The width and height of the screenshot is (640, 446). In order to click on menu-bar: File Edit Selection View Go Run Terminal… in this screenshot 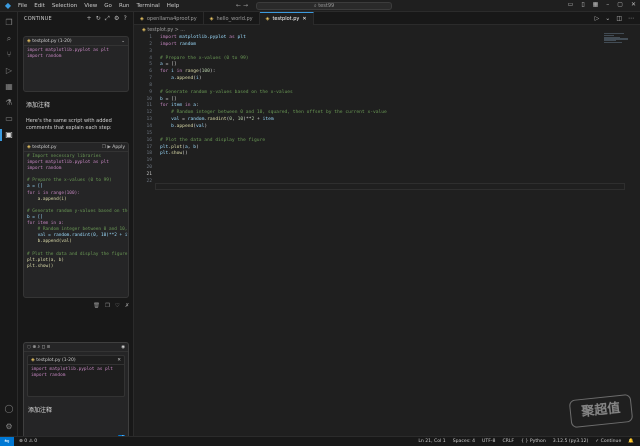, I will do `click(98, 6)`.